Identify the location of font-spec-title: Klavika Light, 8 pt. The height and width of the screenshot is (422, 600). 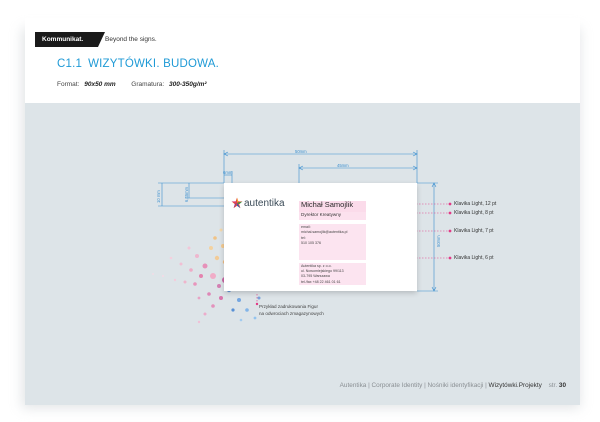
(474, 213).